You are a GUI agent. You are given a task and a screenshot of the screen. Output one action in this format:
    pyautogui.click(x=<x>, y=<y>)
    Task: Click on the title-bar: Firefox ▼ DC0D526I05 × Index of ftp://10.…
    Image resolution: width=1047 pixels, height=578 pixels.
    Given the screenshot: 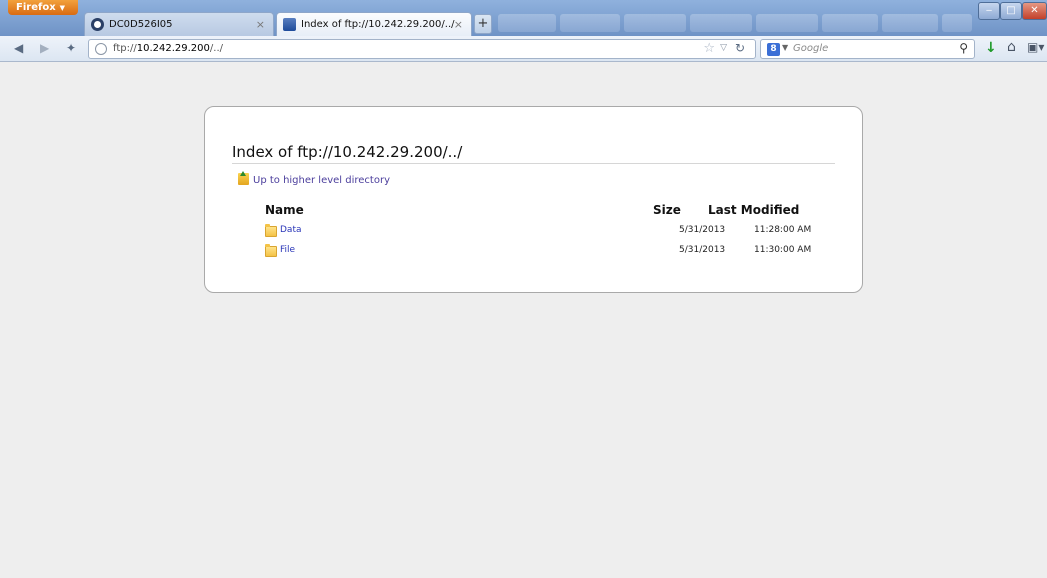 What is the action you would take?
    pyautogui.click(x=523, y=18)
    